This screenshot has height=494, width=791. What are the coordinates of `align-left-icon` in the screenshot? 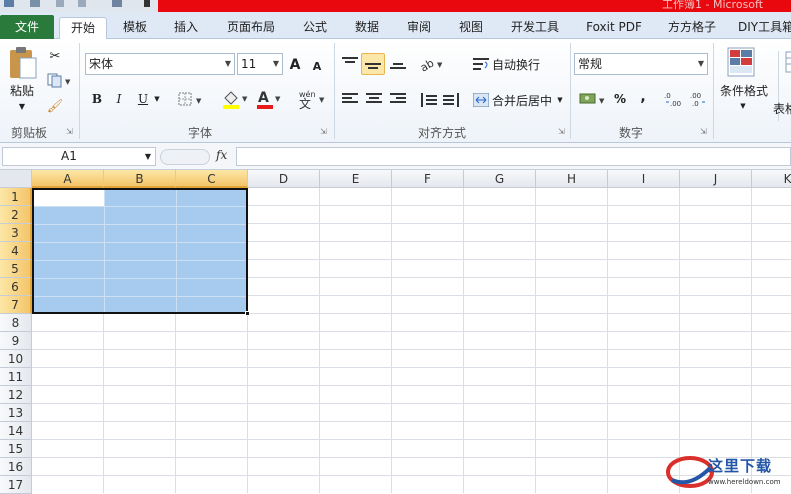 It's located at (350, 99).